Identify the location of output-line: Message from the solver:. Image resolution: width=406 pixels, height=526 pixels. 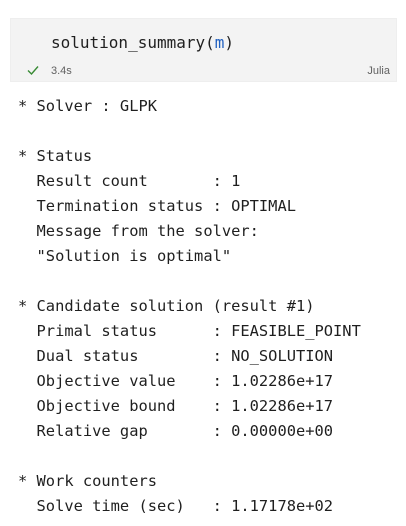
(138, 231).